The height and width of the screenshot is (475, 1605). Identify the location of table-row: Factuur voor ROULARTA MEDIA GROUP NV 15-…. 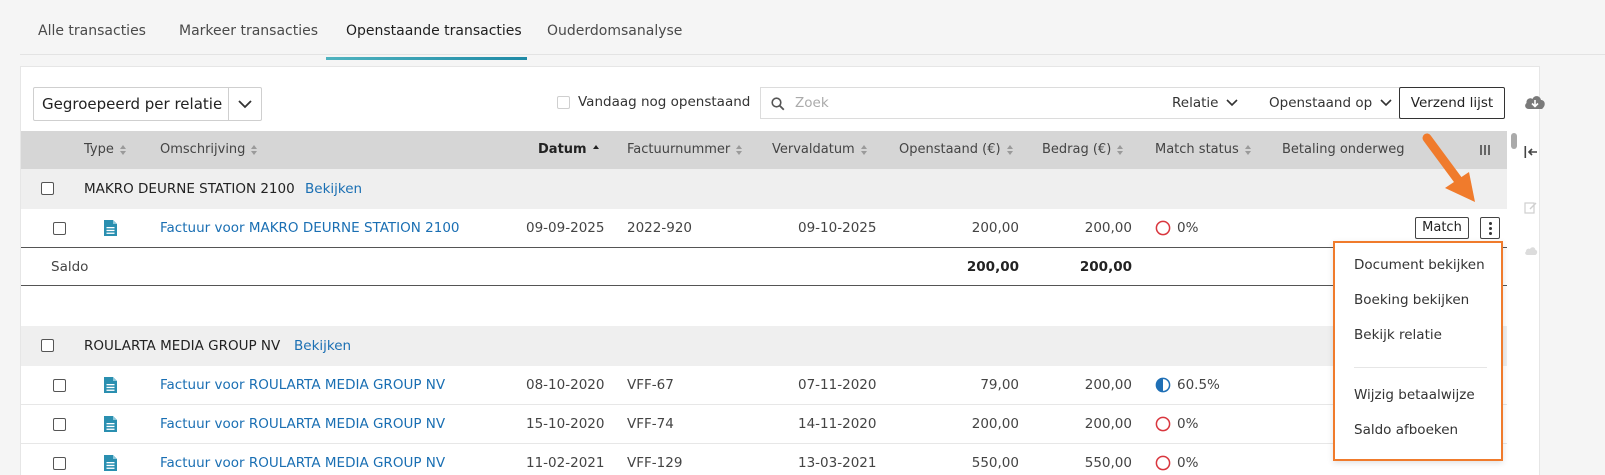
(764, 424).